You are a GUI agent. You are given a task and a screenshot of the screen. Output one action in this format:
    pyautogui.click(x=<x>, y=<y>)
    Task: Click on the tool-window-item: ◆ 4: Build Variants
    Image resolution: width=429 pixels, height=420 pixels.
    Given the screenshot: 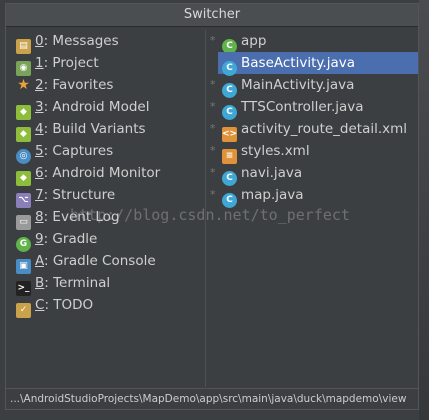 What is the action you would take?
    pyautogui.click(x=106, y=130)
    